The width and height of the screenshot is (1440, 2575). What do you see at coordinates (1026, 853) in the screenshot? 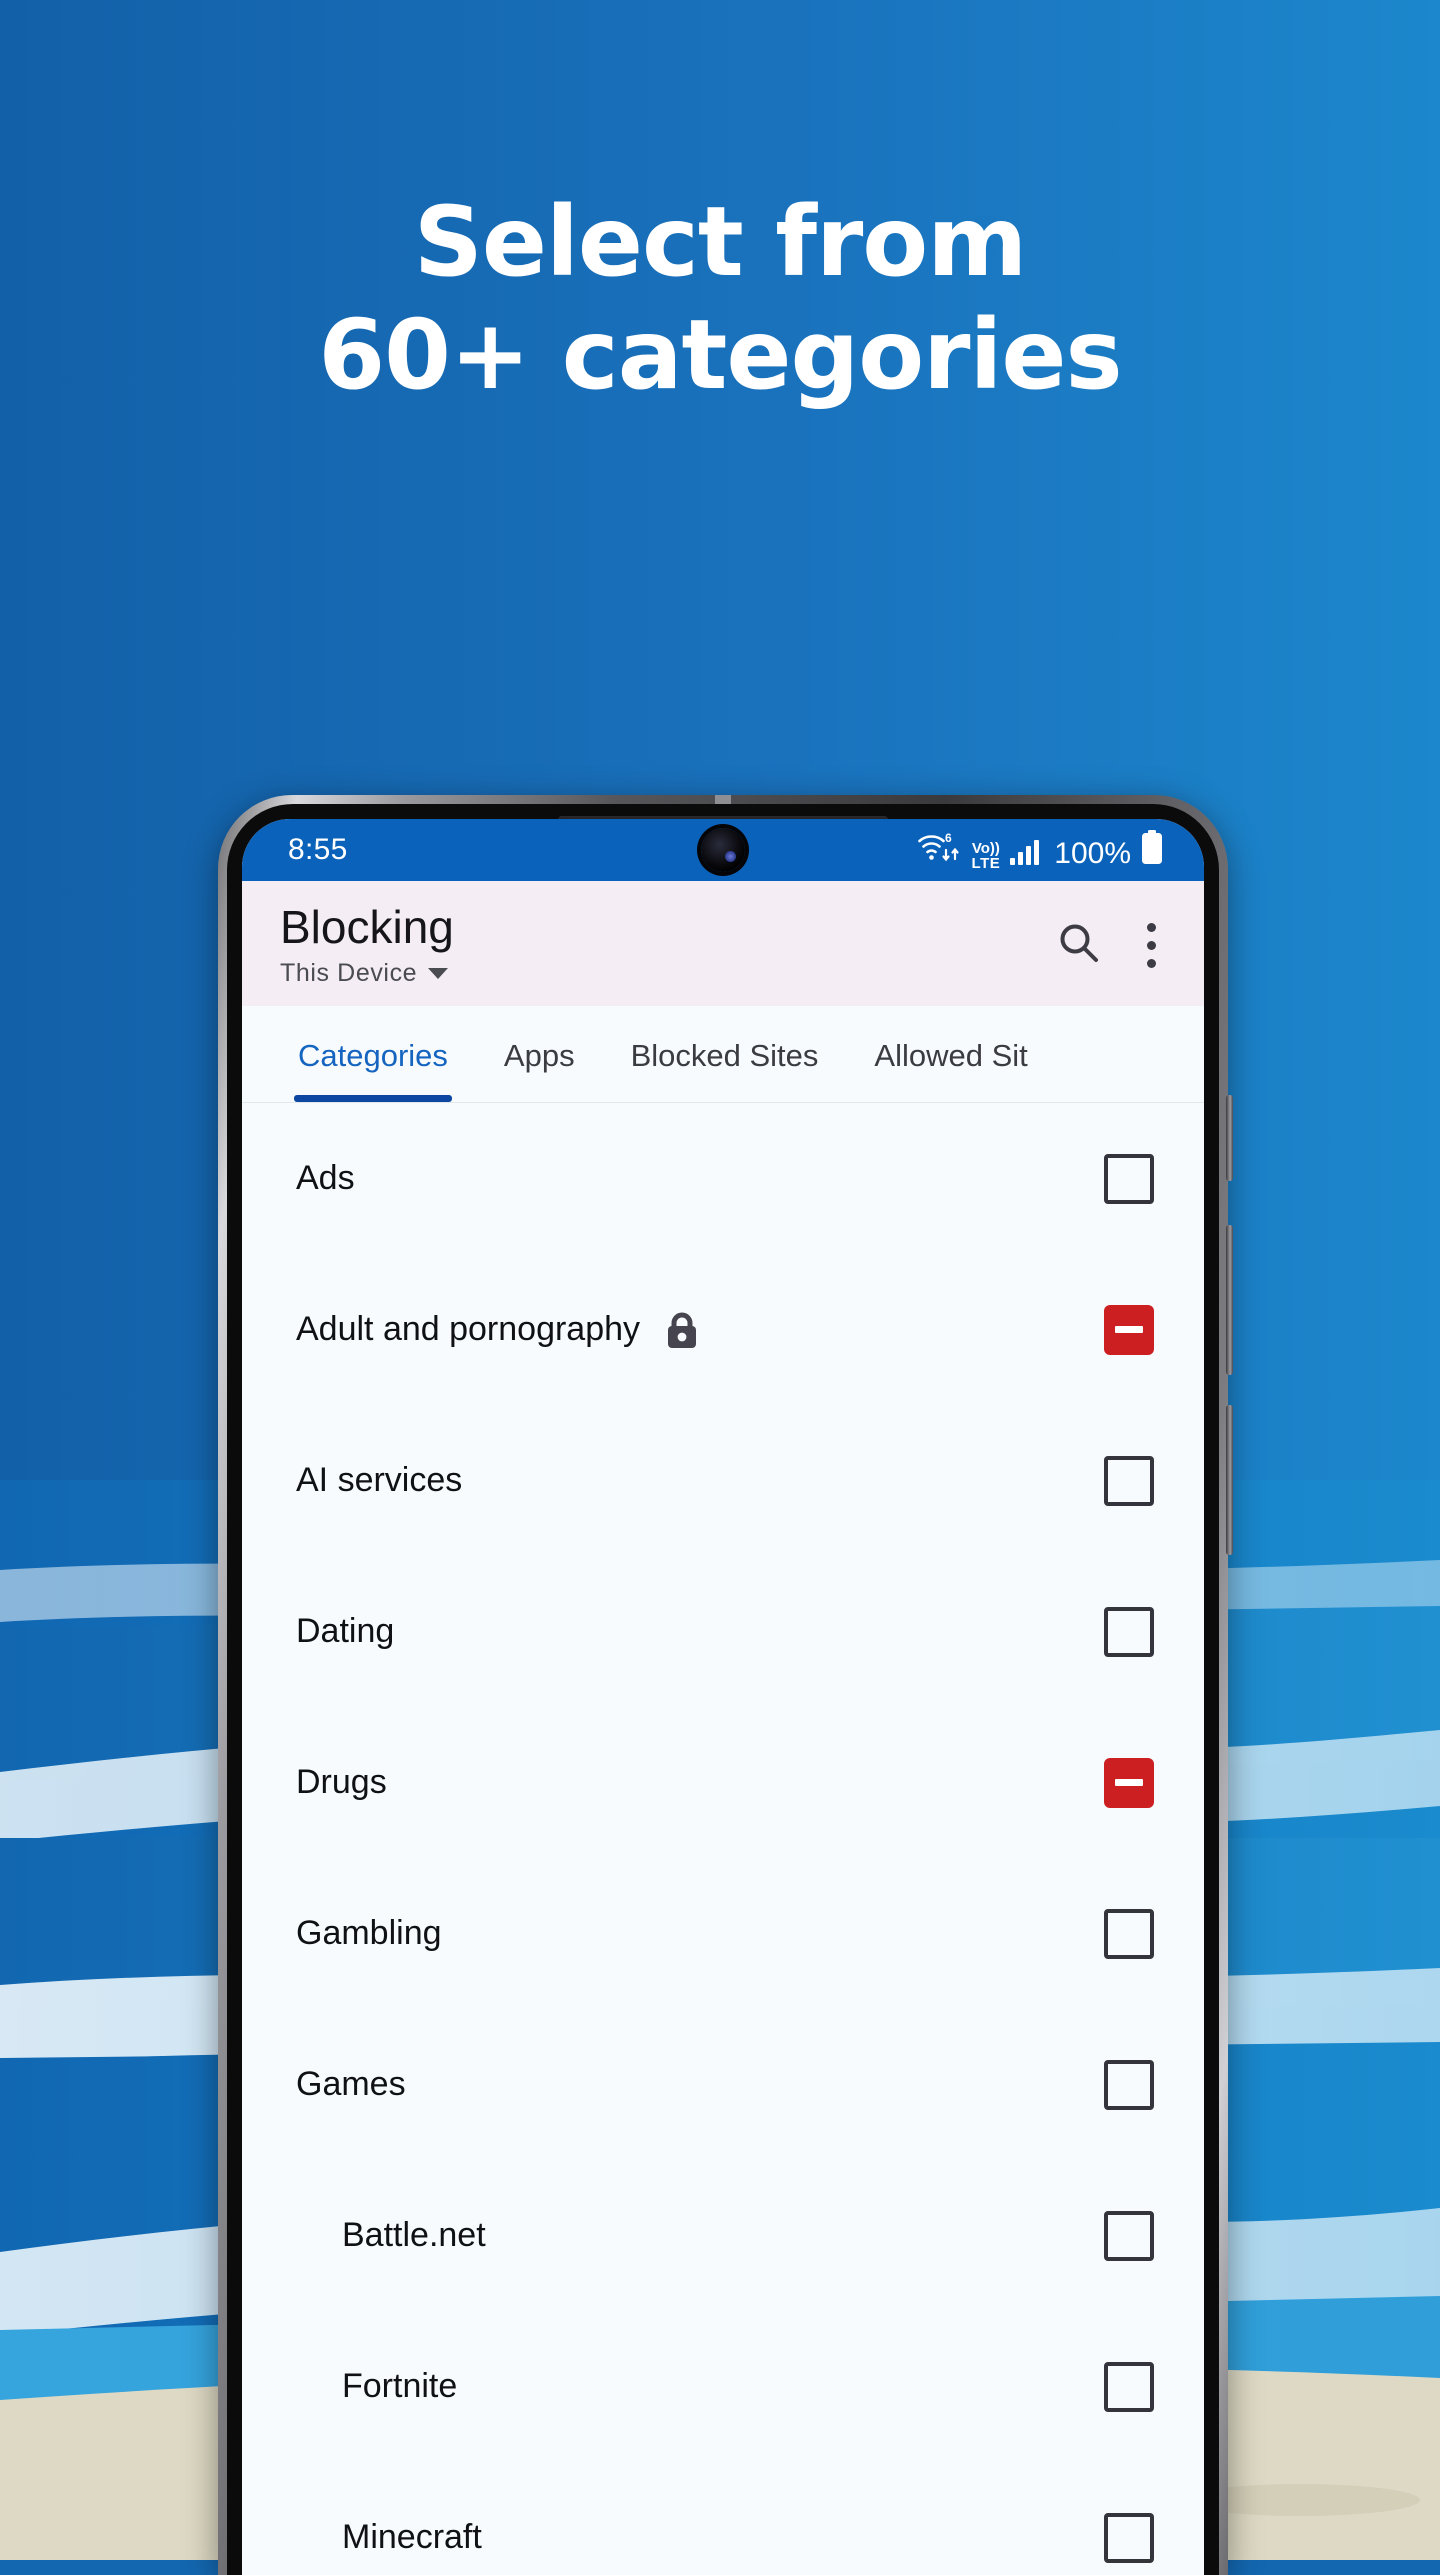
I see `cellular-signal-icon` at bounding box center [1026, 853].